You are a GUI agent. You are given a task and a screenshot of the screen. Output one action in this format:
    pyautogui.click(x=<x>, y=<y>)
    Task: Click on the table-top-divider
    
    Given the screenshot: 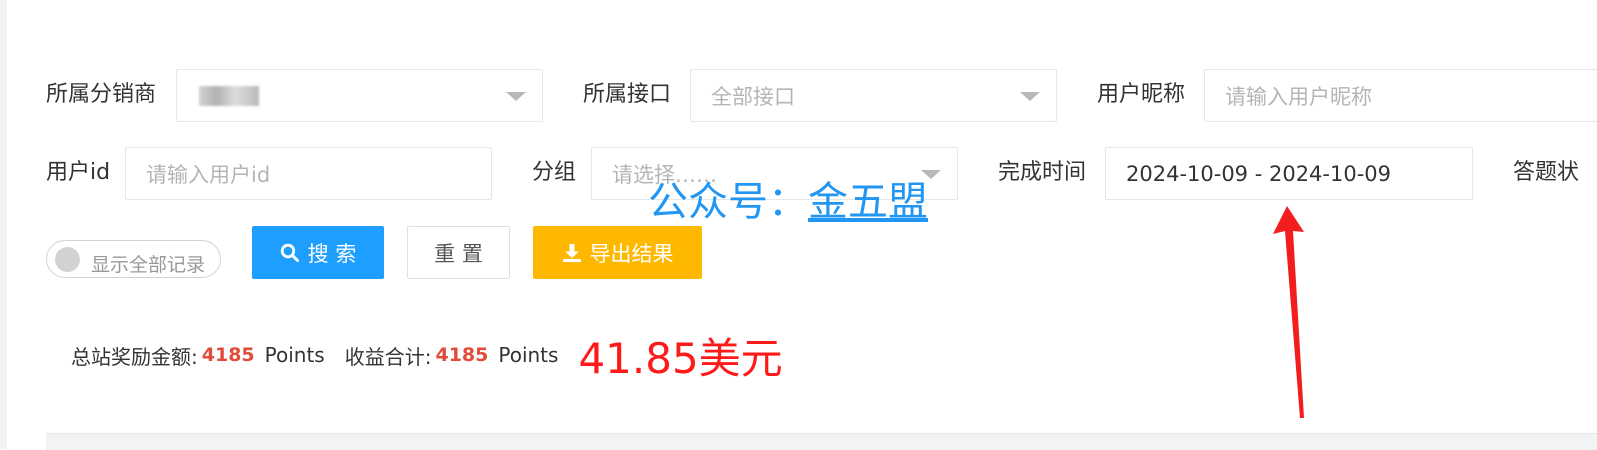 What is the action you would take?
    pyautogui.click(x=821, y=441)
    